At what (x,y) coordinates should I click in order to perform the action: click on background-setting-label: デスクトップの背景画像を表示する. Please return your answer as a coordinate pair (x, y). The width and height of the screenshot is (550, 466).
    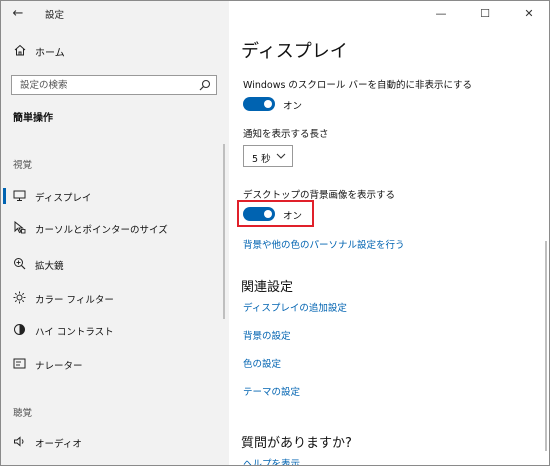
    Looking at the image, I should click on (319, 195).